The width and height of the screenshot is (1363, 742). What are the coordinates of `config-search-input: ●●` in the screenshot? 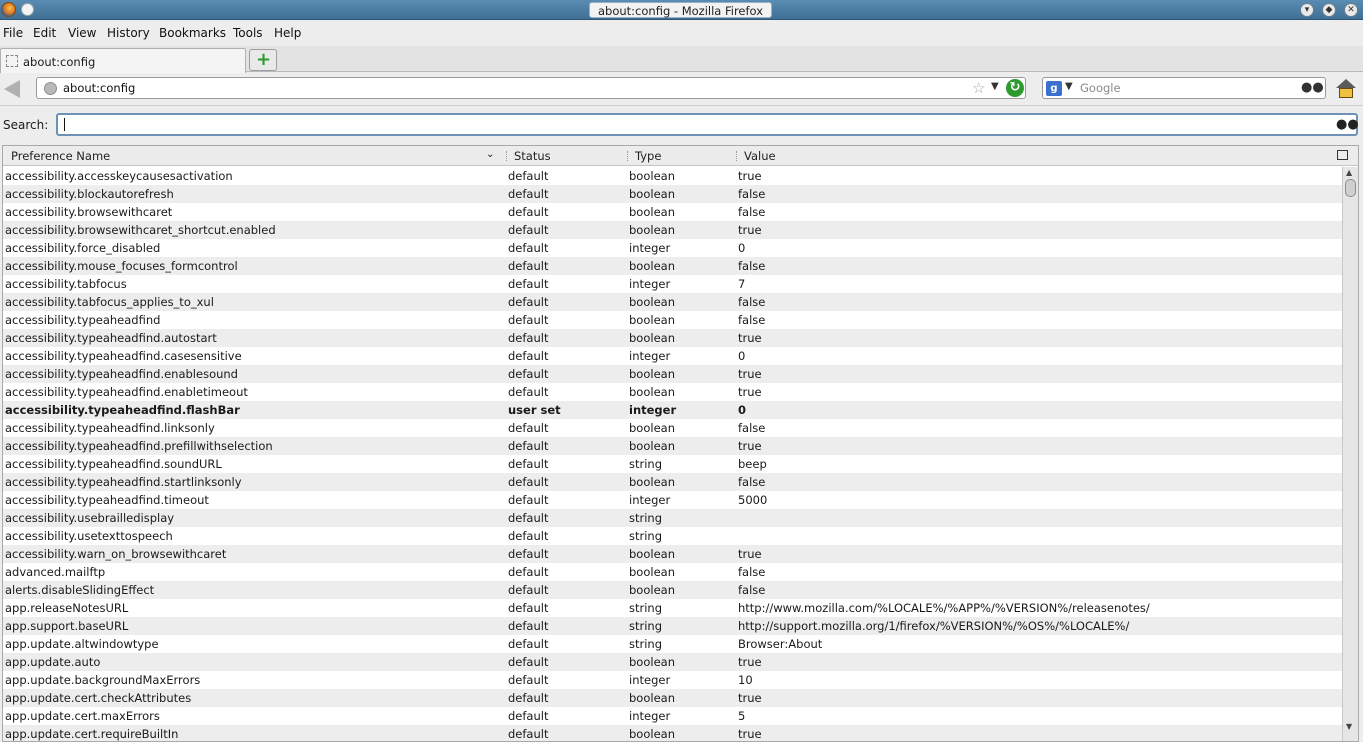 It's located at (707, 124).